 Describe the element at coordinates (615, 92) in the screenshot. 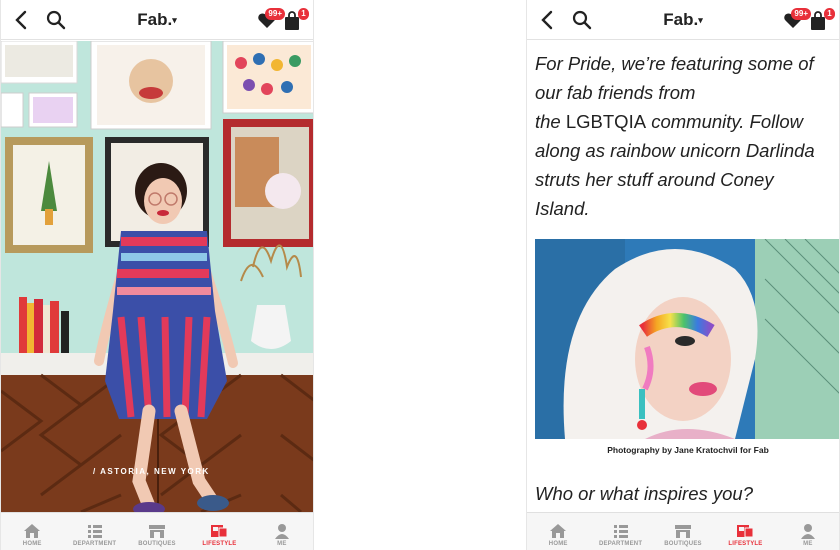

I see `intro-line: our fab friends from` at that location.